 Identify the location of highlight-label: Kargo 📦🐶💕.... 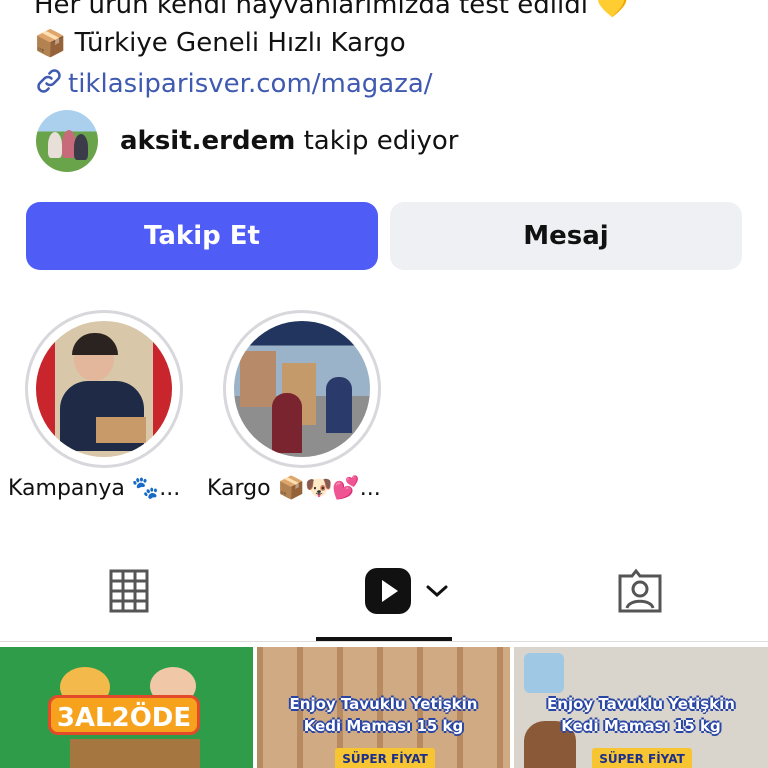
(294, 488).